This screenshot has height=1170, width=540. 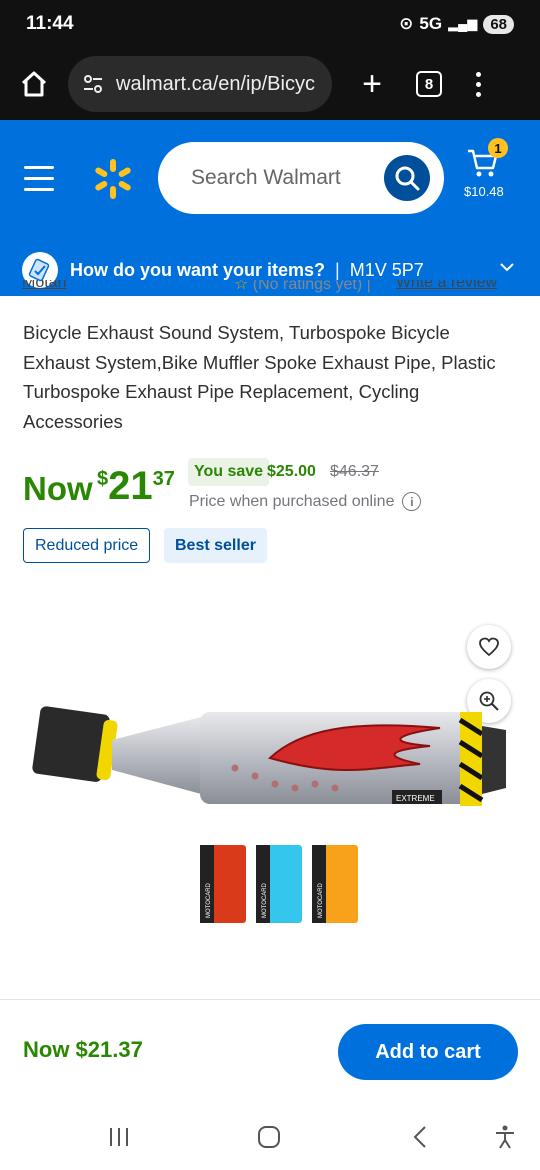 I want to click on back-icon, so click(x=421, y=1137).